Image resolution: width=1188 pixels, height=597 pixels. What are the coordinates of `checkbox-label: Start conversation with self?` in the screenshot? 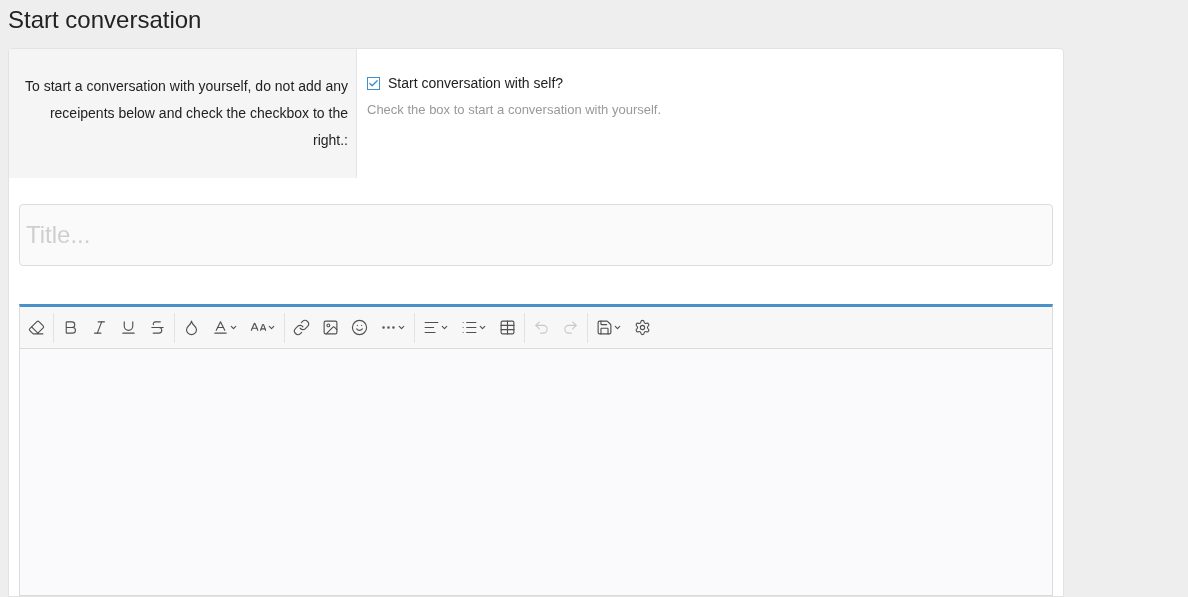 It's located at (476, 83).